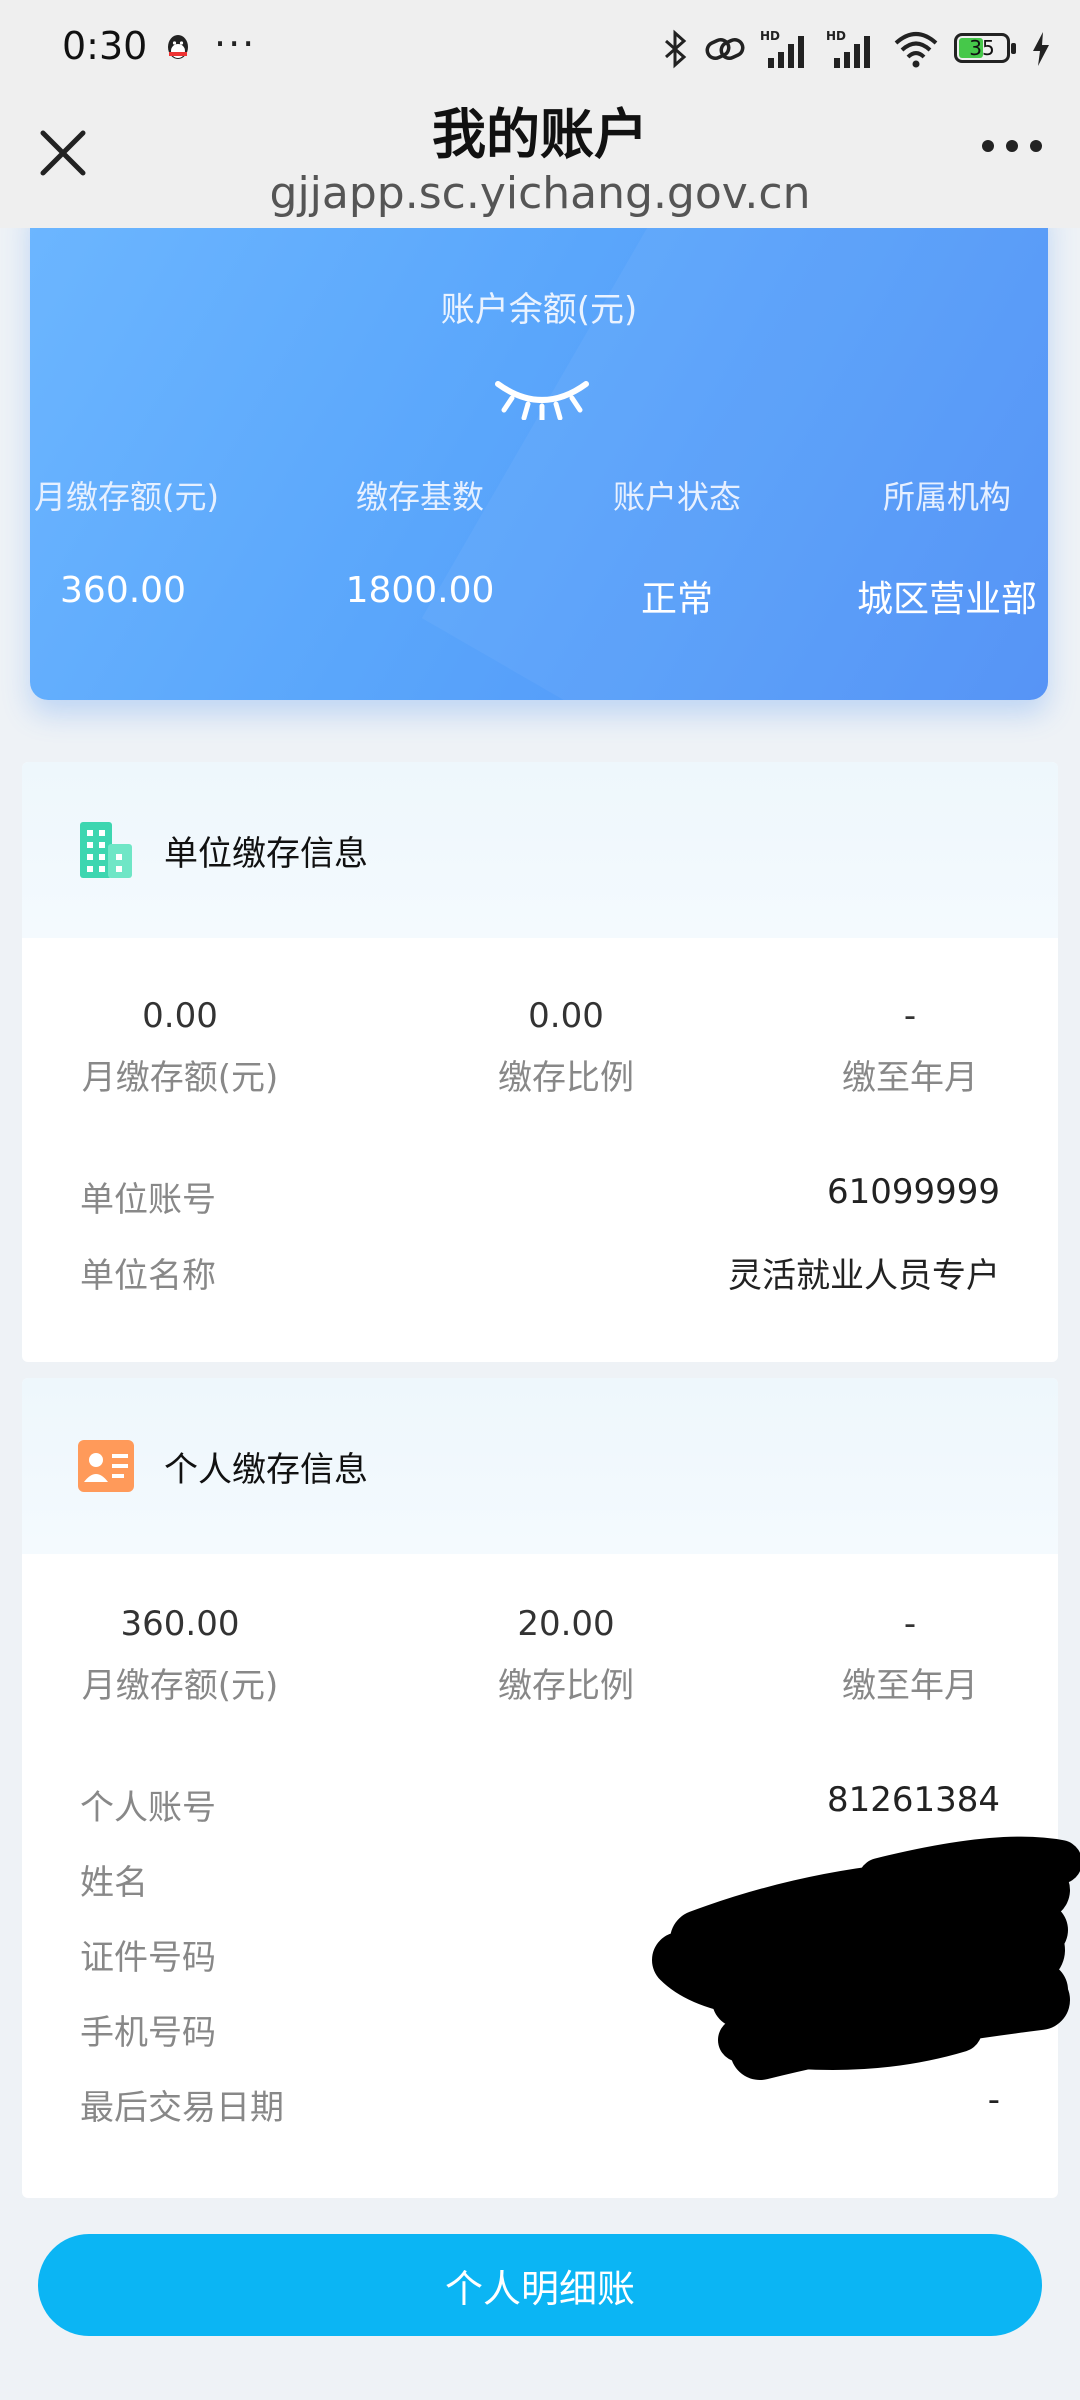 This screenshot has height=2400, width=1080. I want to click on unit-deposit-ratio-label: 缴存比例, so click(566, 1078).